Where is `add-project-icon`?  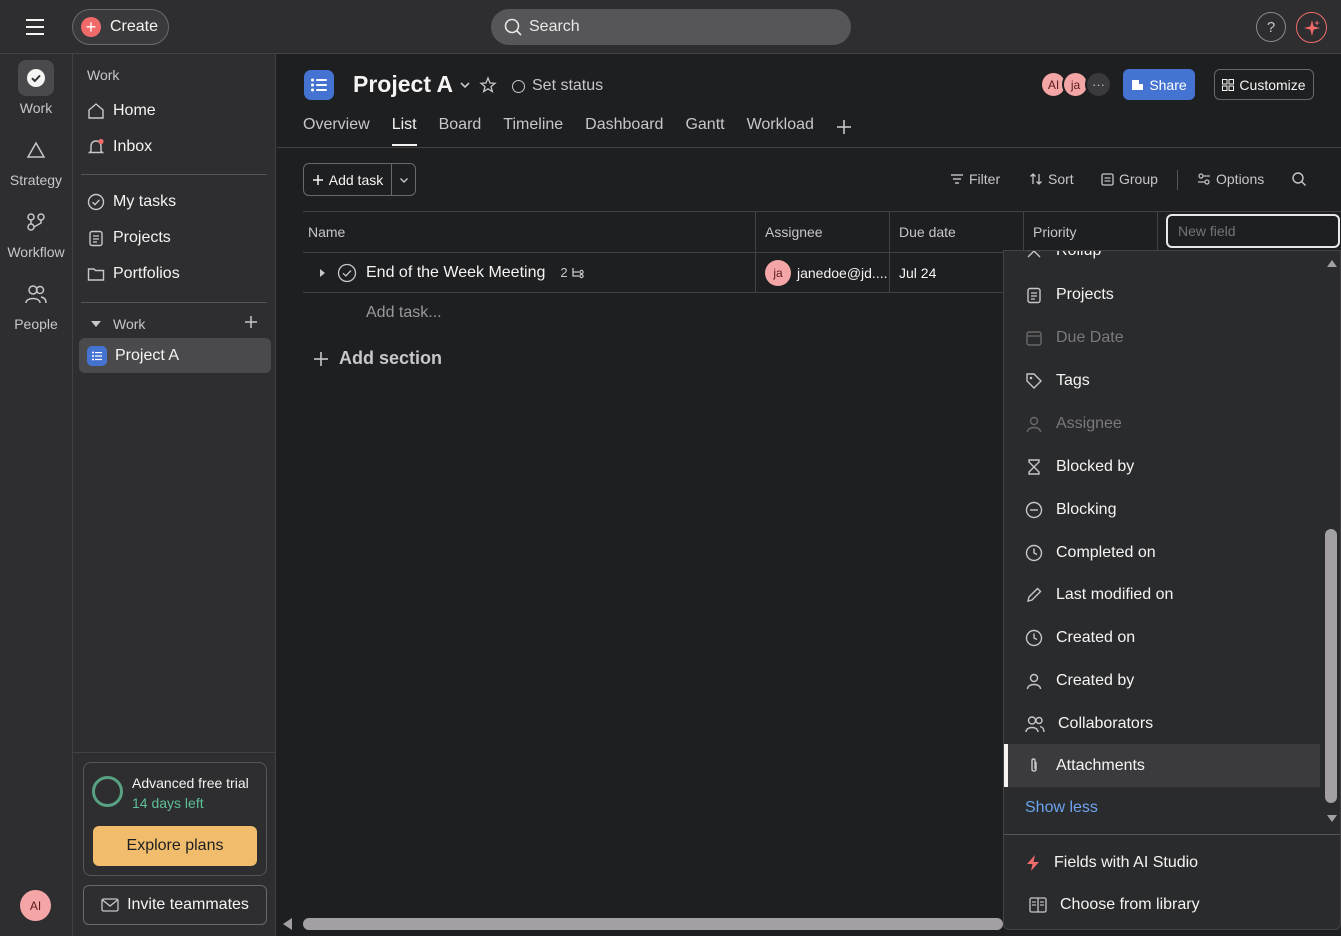
add-project-icon is located at coordinates (251, 322).